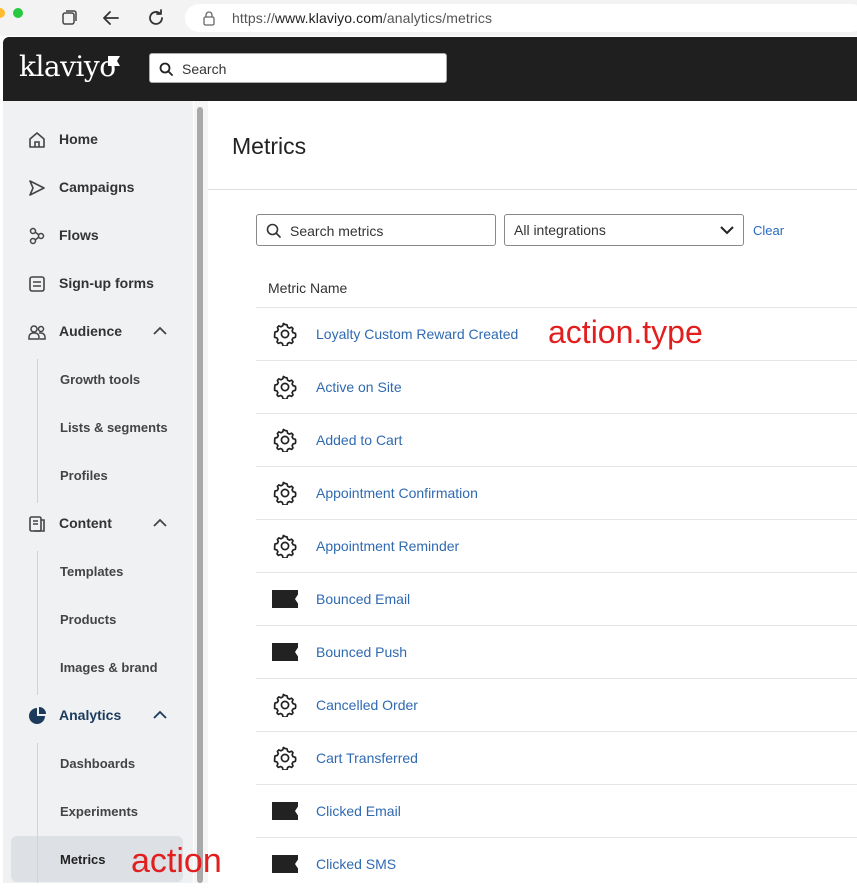  I want to click on metrics-search-placeholder: Search metrics, so click(337, 231).